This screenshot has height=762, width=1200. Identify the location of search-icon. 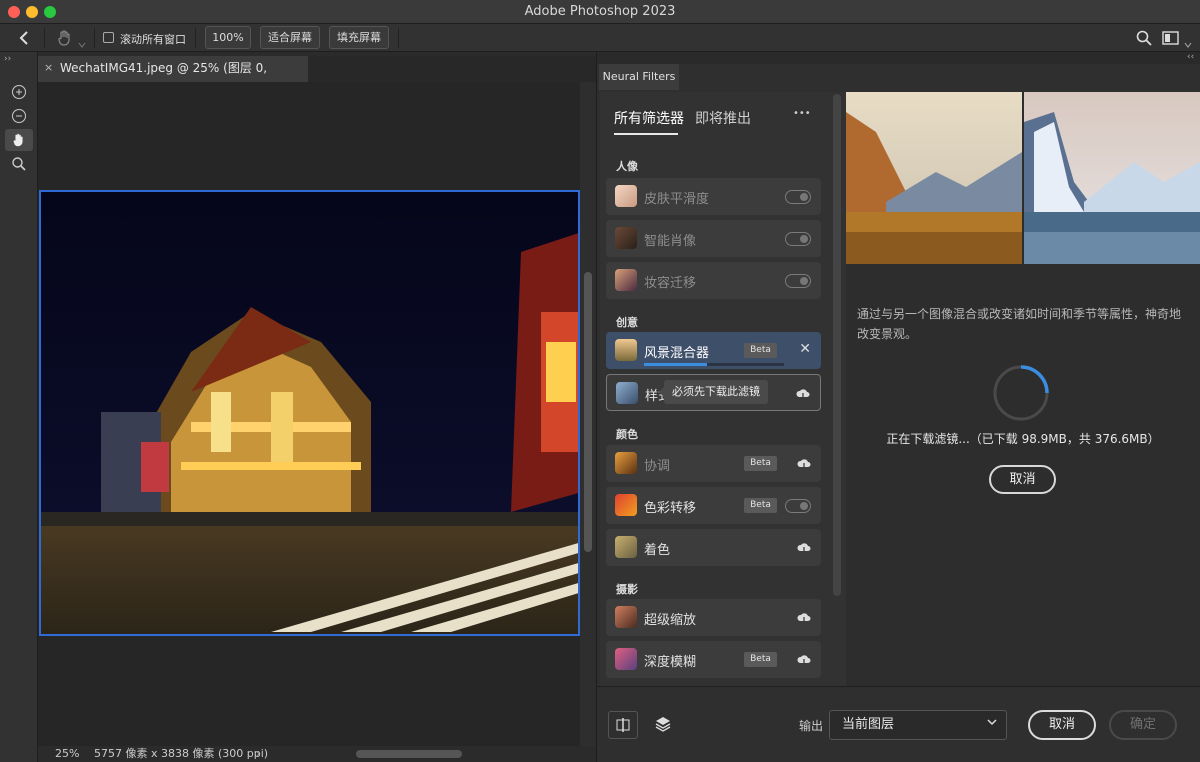
(1144, 38).